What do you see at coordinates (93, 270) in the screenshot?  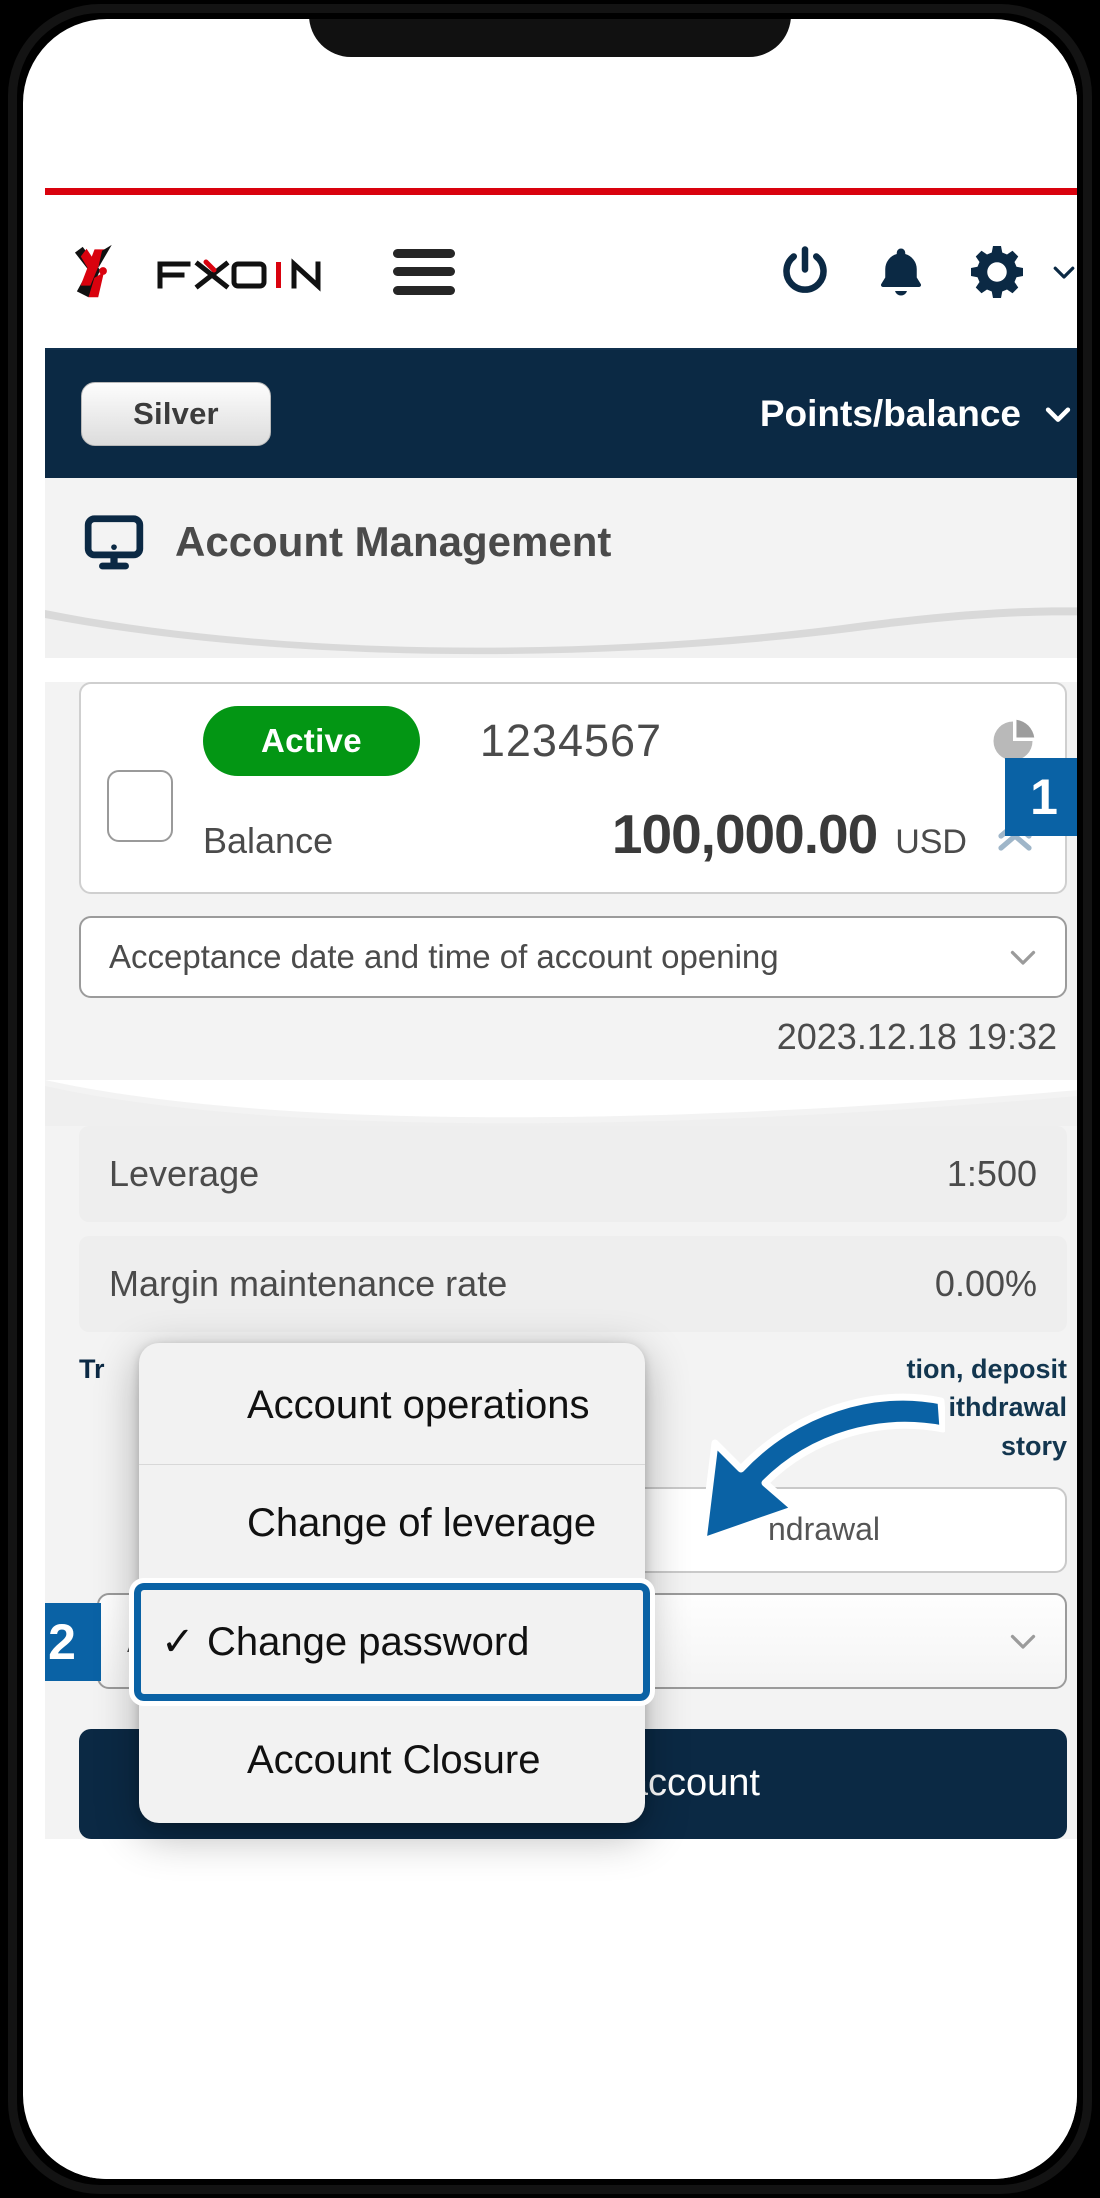 I see `fxon-mark-icon` at bounding box center [93, 270].